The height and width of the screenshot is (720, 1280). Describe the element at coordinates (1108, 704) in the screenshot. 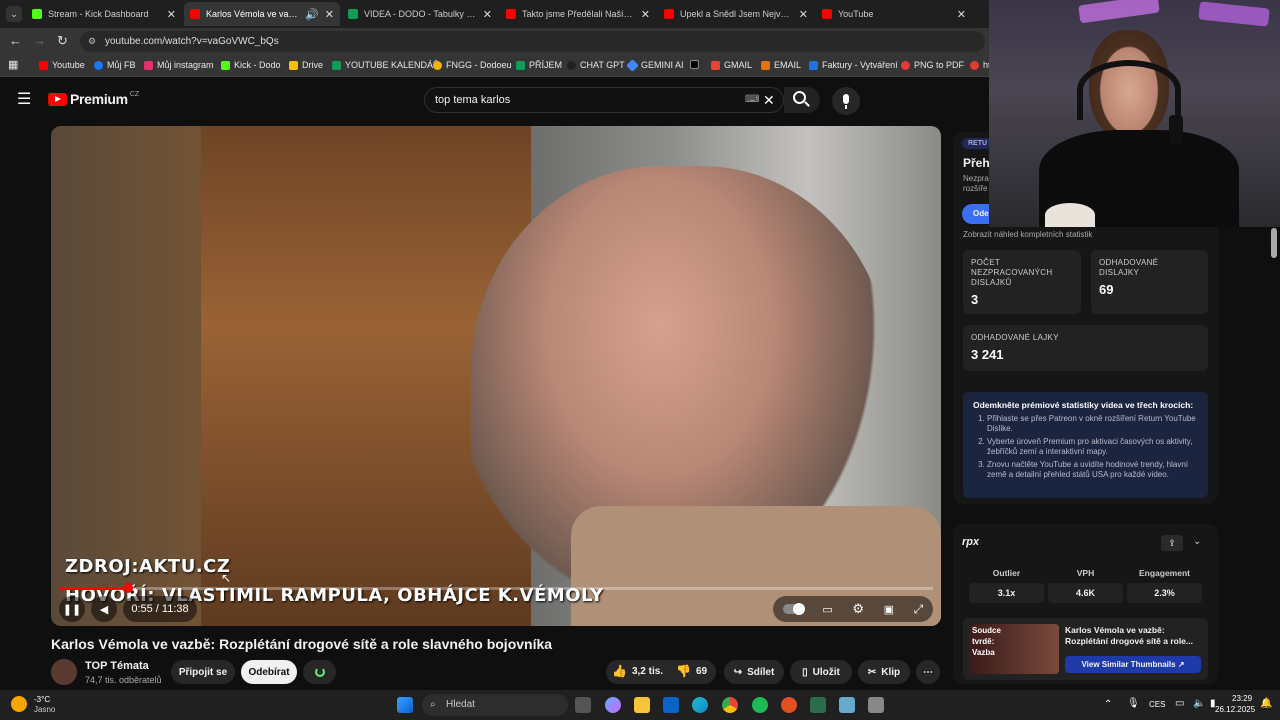

I see `tray-chevron-icon: ⌃` at that location.